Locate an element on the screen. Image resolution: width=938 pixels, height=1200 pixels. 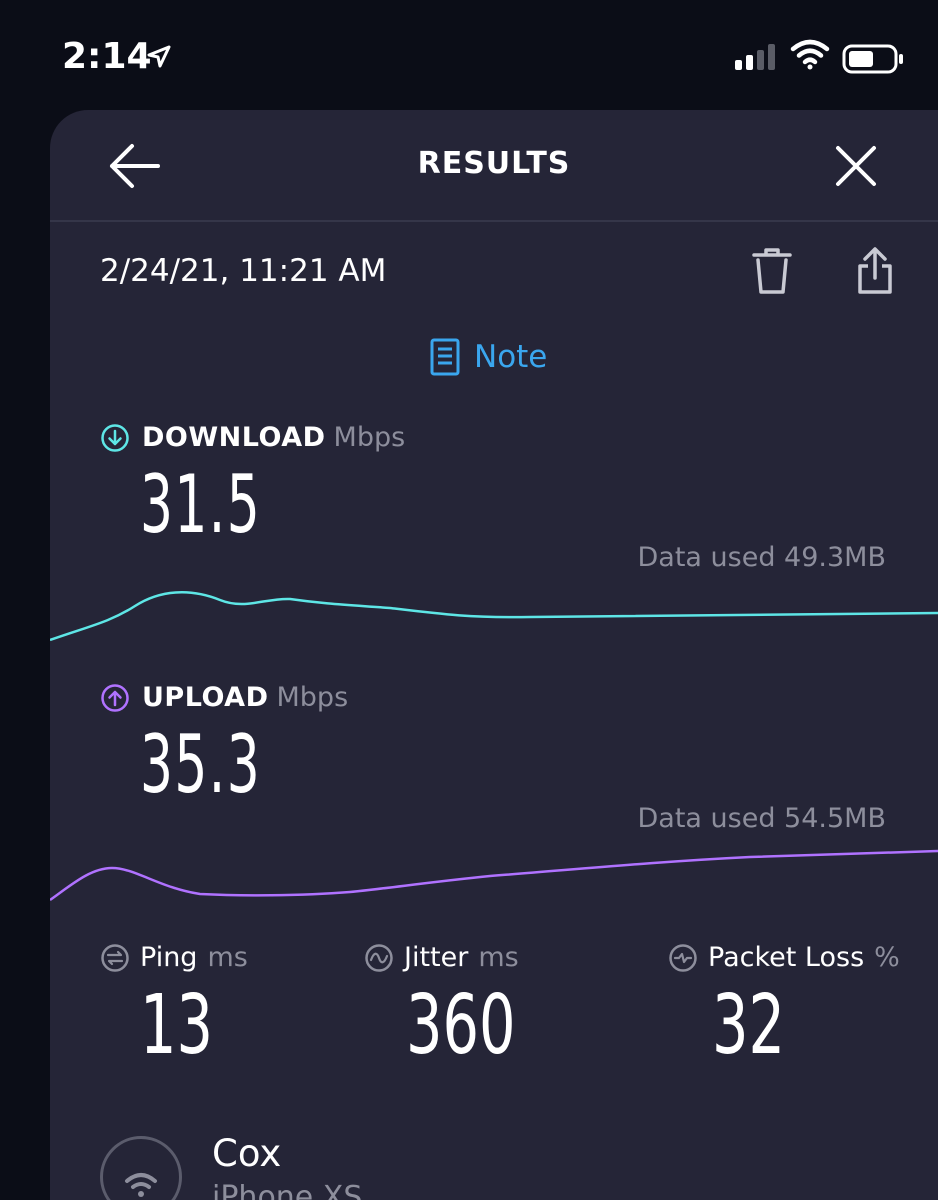
provider-name: Cox is located at coordinates (247, 1153).